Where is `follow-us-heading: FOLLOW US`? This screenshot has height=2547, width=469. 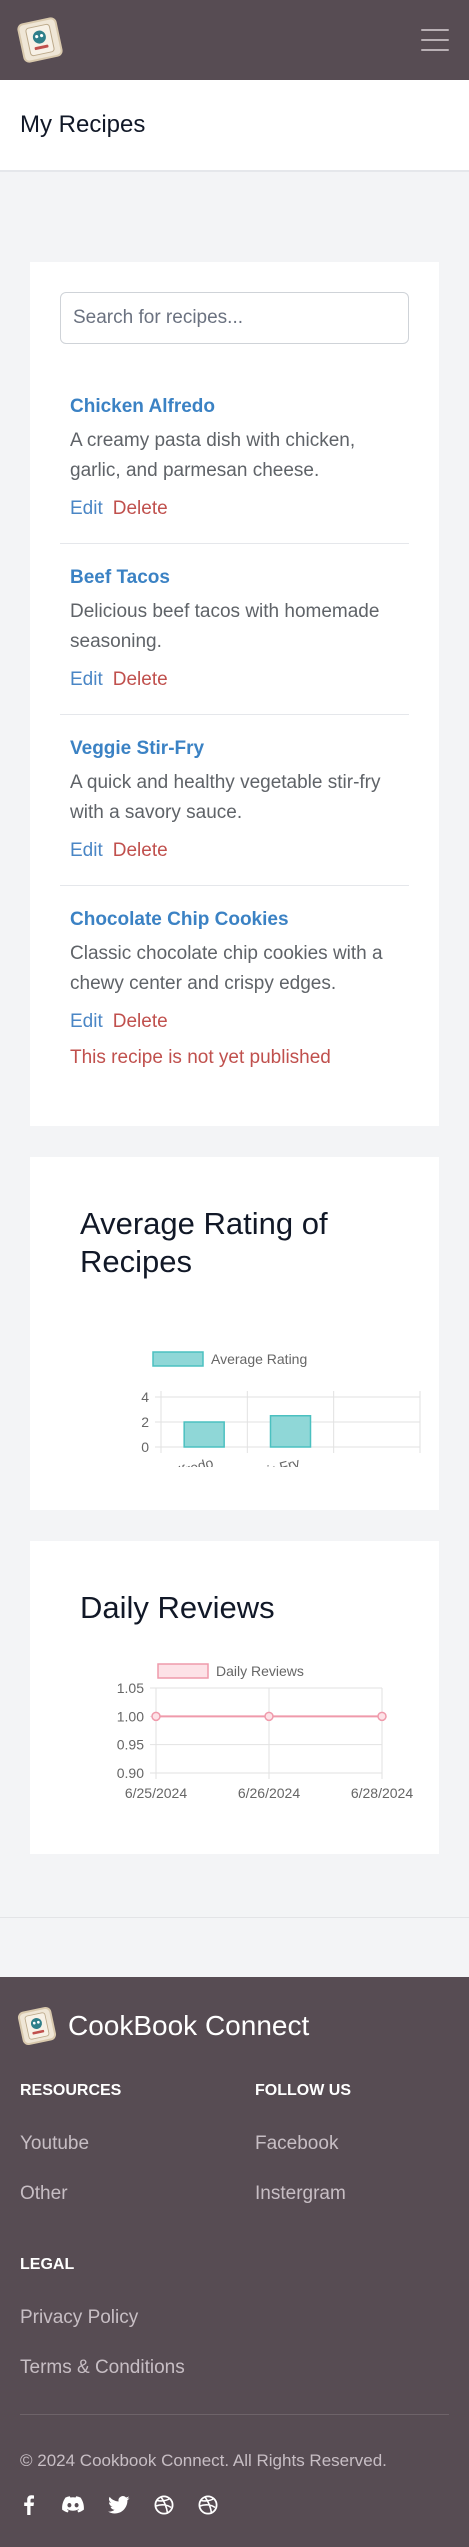
follow-us-heading: FOLLOW US is located at coordinates (303, 2090).